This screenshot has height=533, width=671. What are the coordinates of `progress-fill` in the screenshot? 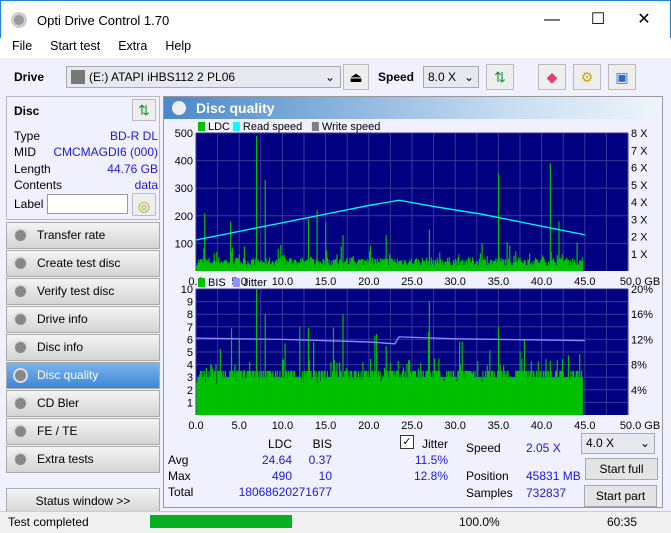 It's located at (221, 521).